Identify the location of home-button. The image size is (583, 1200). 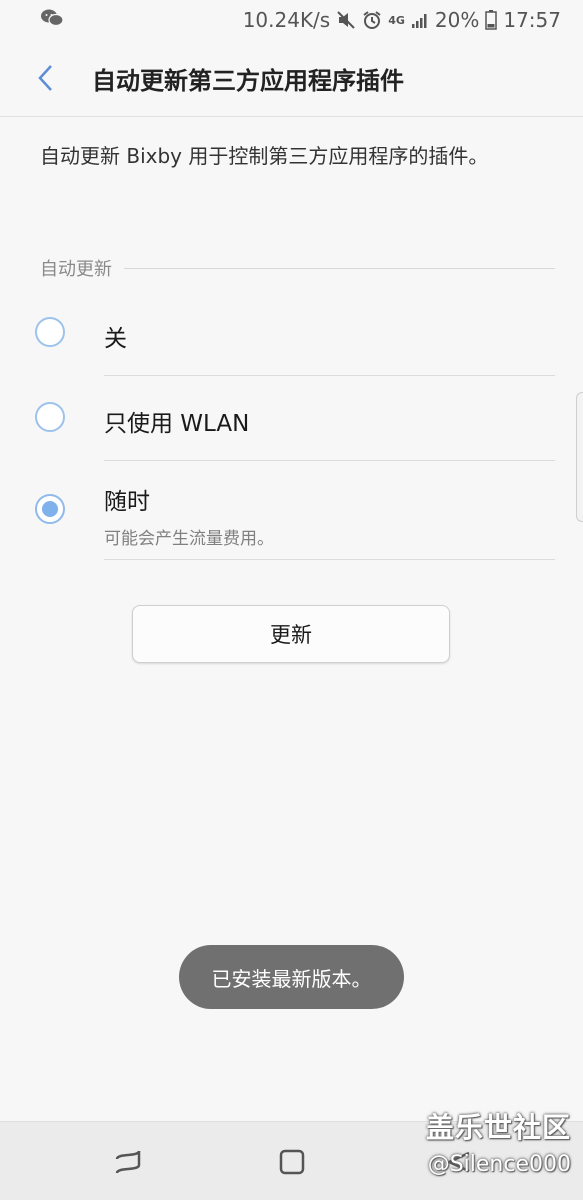
(292, 1162).